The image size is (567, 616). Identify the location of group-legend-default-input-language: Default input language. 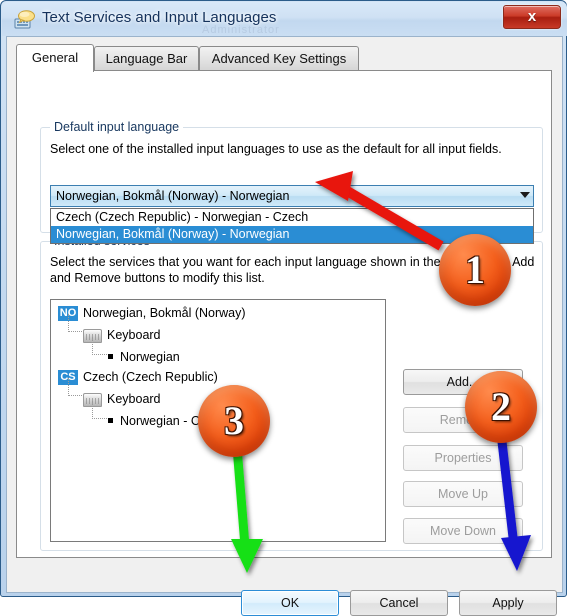
(117, 127).